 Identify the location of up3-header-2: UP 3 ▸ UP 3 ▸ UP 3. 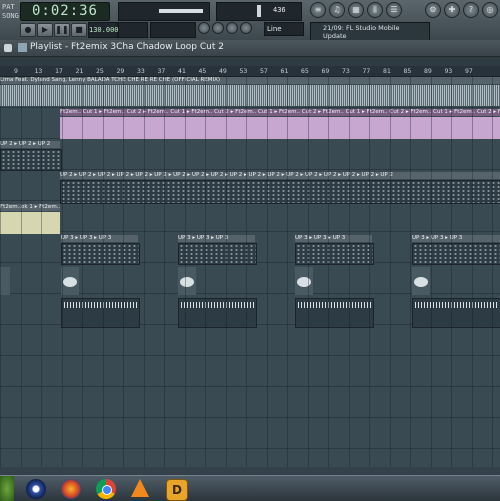
(216, 238).